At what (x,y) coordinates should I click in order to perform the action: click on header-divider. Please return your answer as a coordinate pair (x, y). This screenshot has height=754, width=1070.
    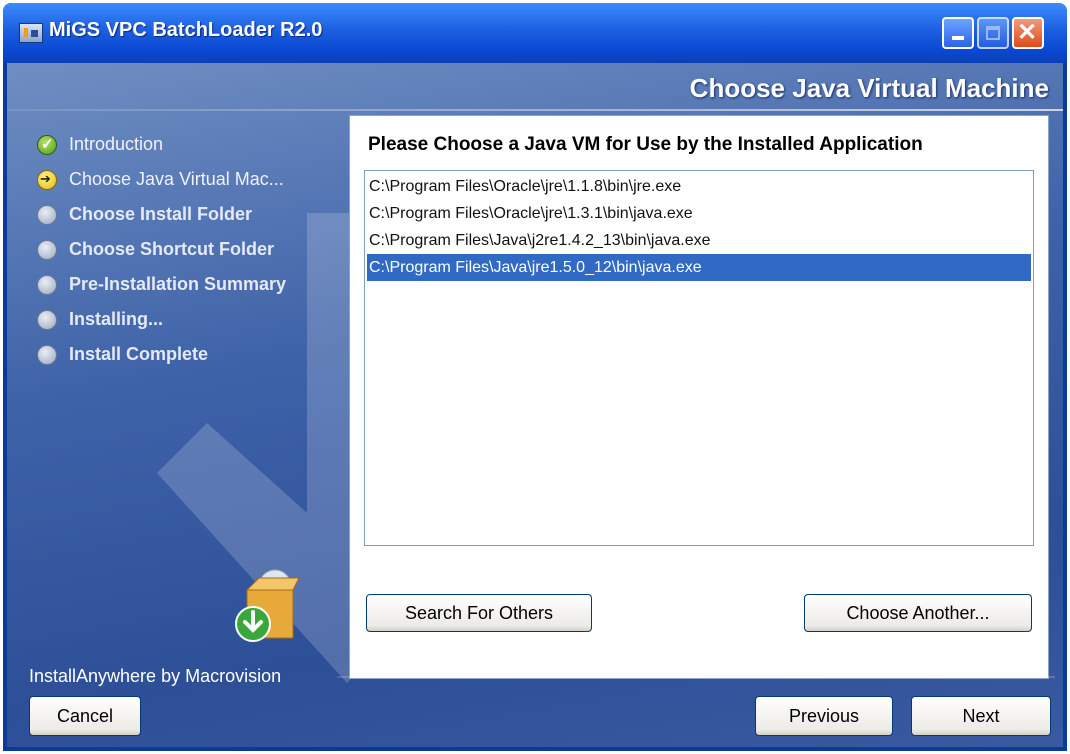
    Looking at the image, I should click on (535, 110).